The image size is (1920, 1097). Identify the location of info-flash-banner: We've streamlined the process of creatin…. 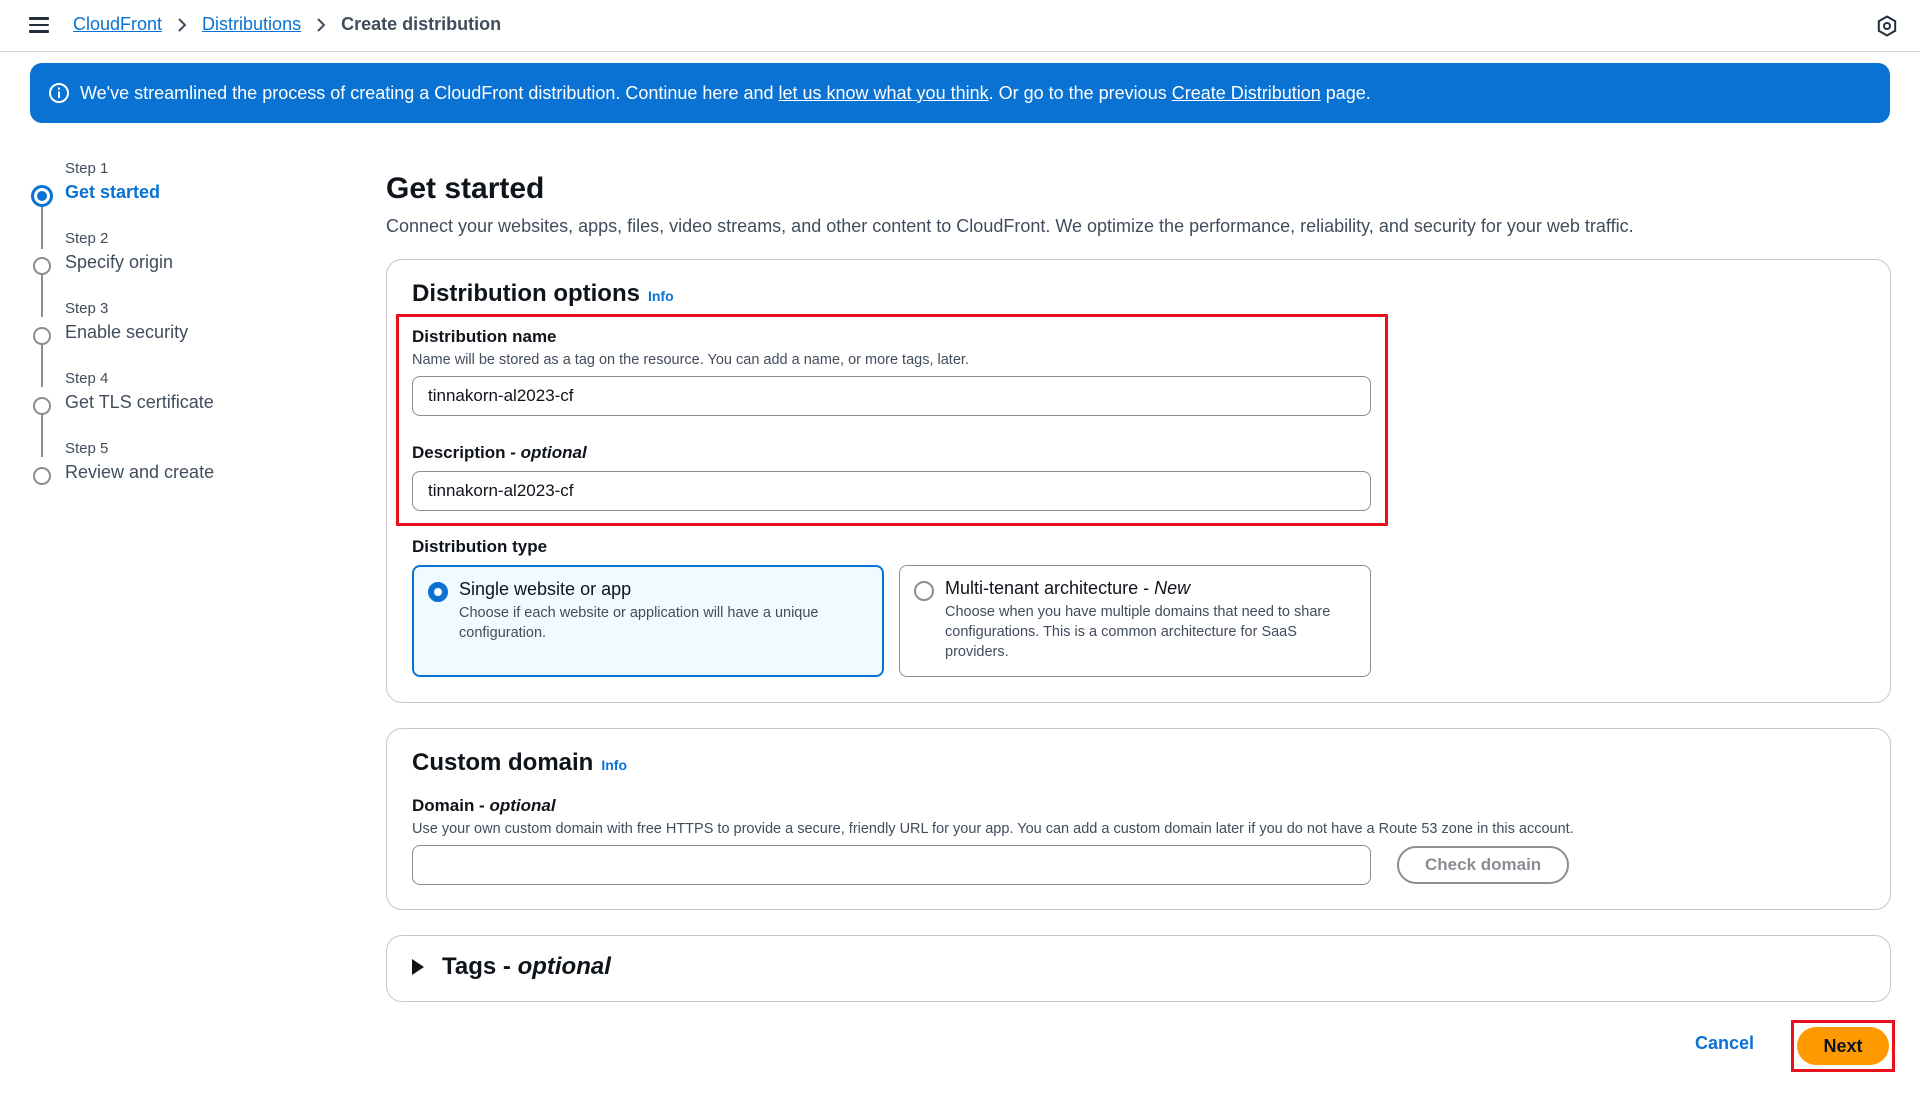
(960, 93).